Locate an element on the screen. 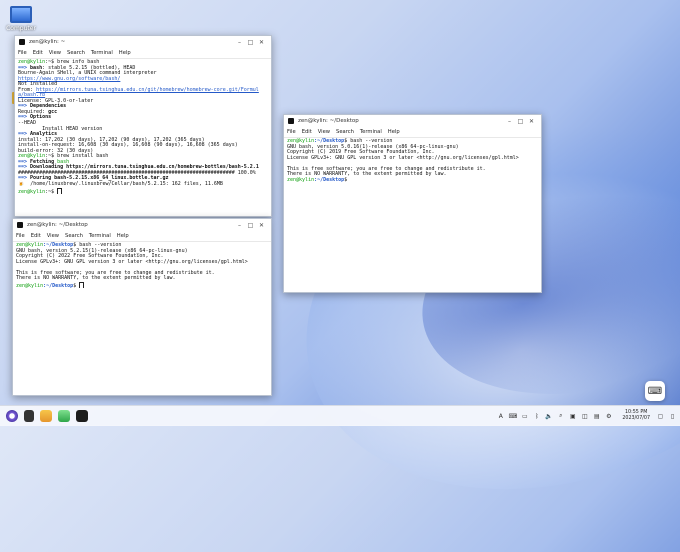 The image size is (680, 552). display-icon: ▯ is located at coordinates (672, 416).